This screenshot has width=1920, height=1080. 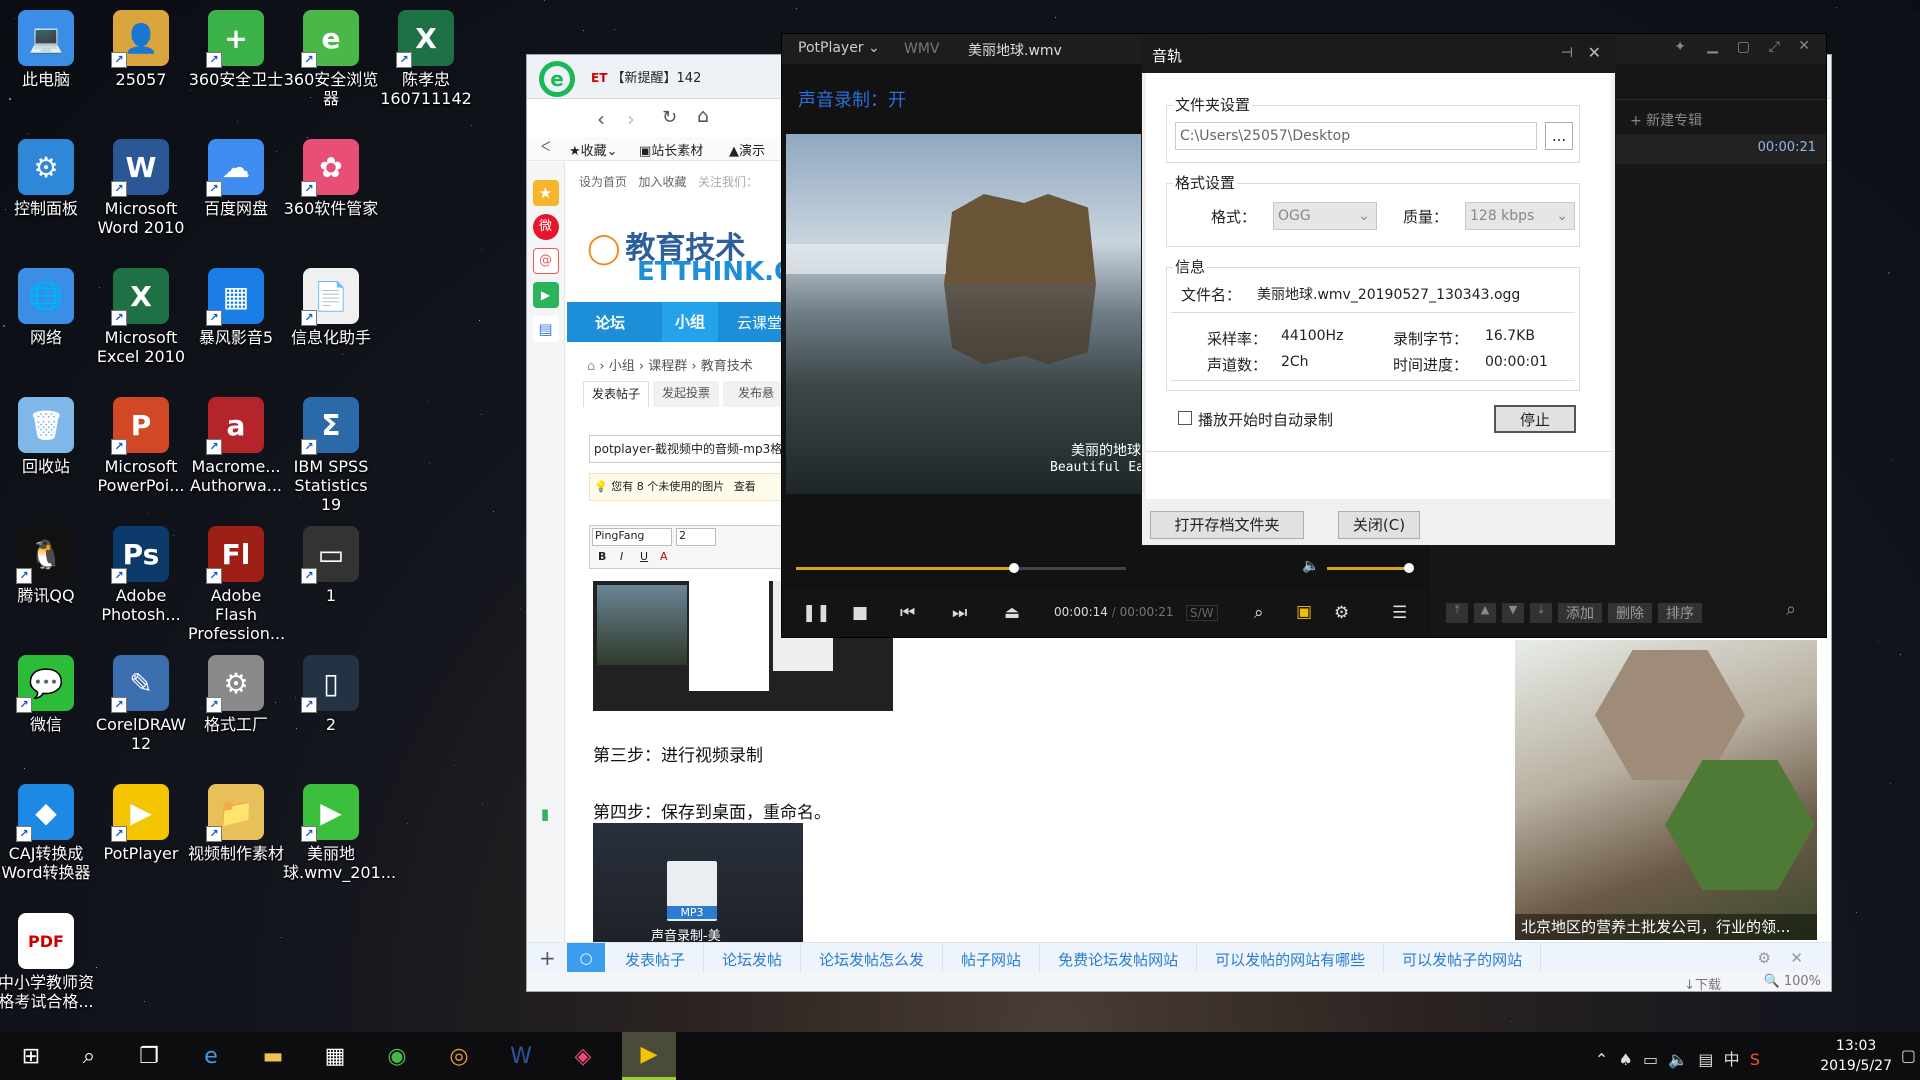 I want to click on desktop-icon: X ↗ 陈孝忠160711142, so click(x=426, y=62).